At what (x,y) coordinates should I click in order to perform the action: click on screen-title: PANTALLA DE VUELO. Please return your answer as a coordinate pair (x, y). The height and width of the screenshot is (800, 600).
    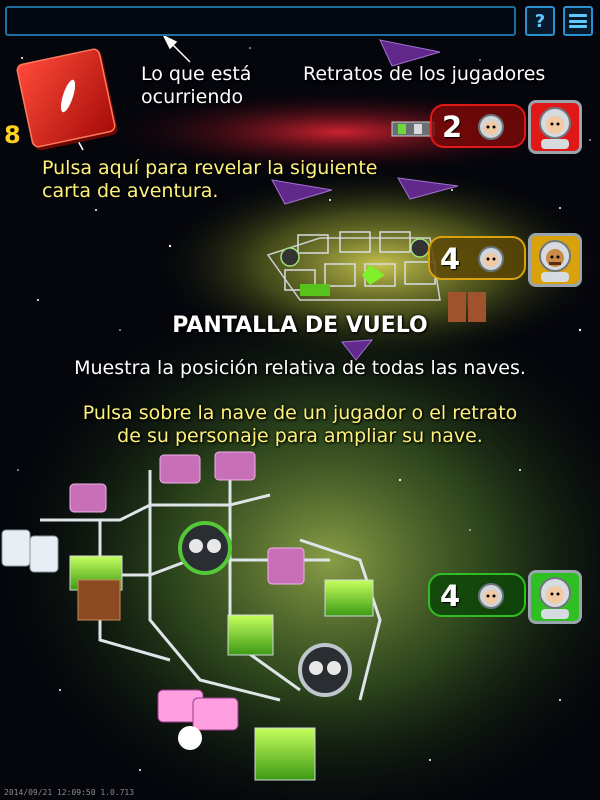
    Looking at the image, I should click on (300, 325).